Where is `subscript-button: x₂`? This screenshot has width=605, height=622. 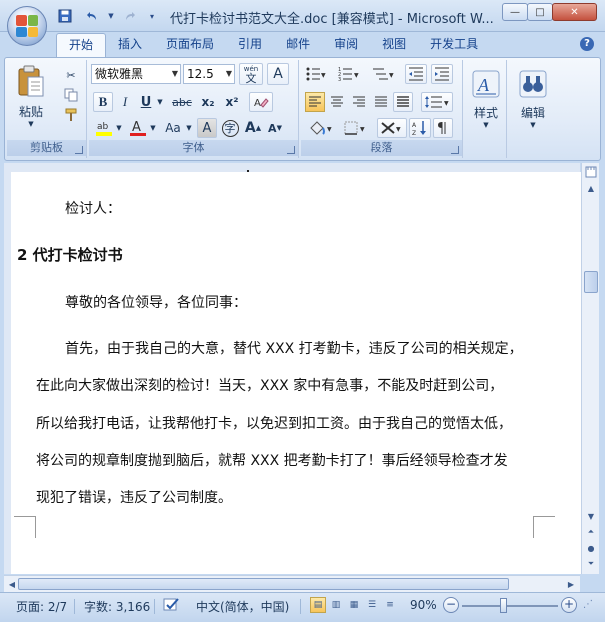 subscript-button: x₂ is located at coordinates (208, 102).